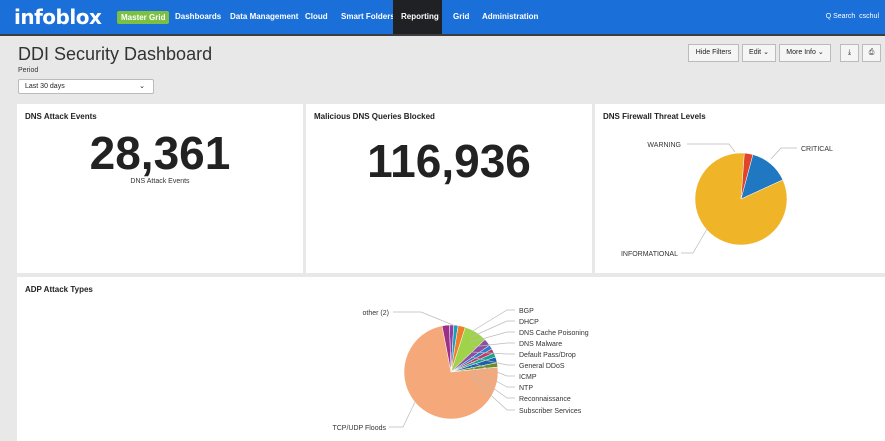  Describe the element at coordinates (374, 116) in the screenshot. I see `panel-title: Malicious DNS Queries Blocked` at that location.